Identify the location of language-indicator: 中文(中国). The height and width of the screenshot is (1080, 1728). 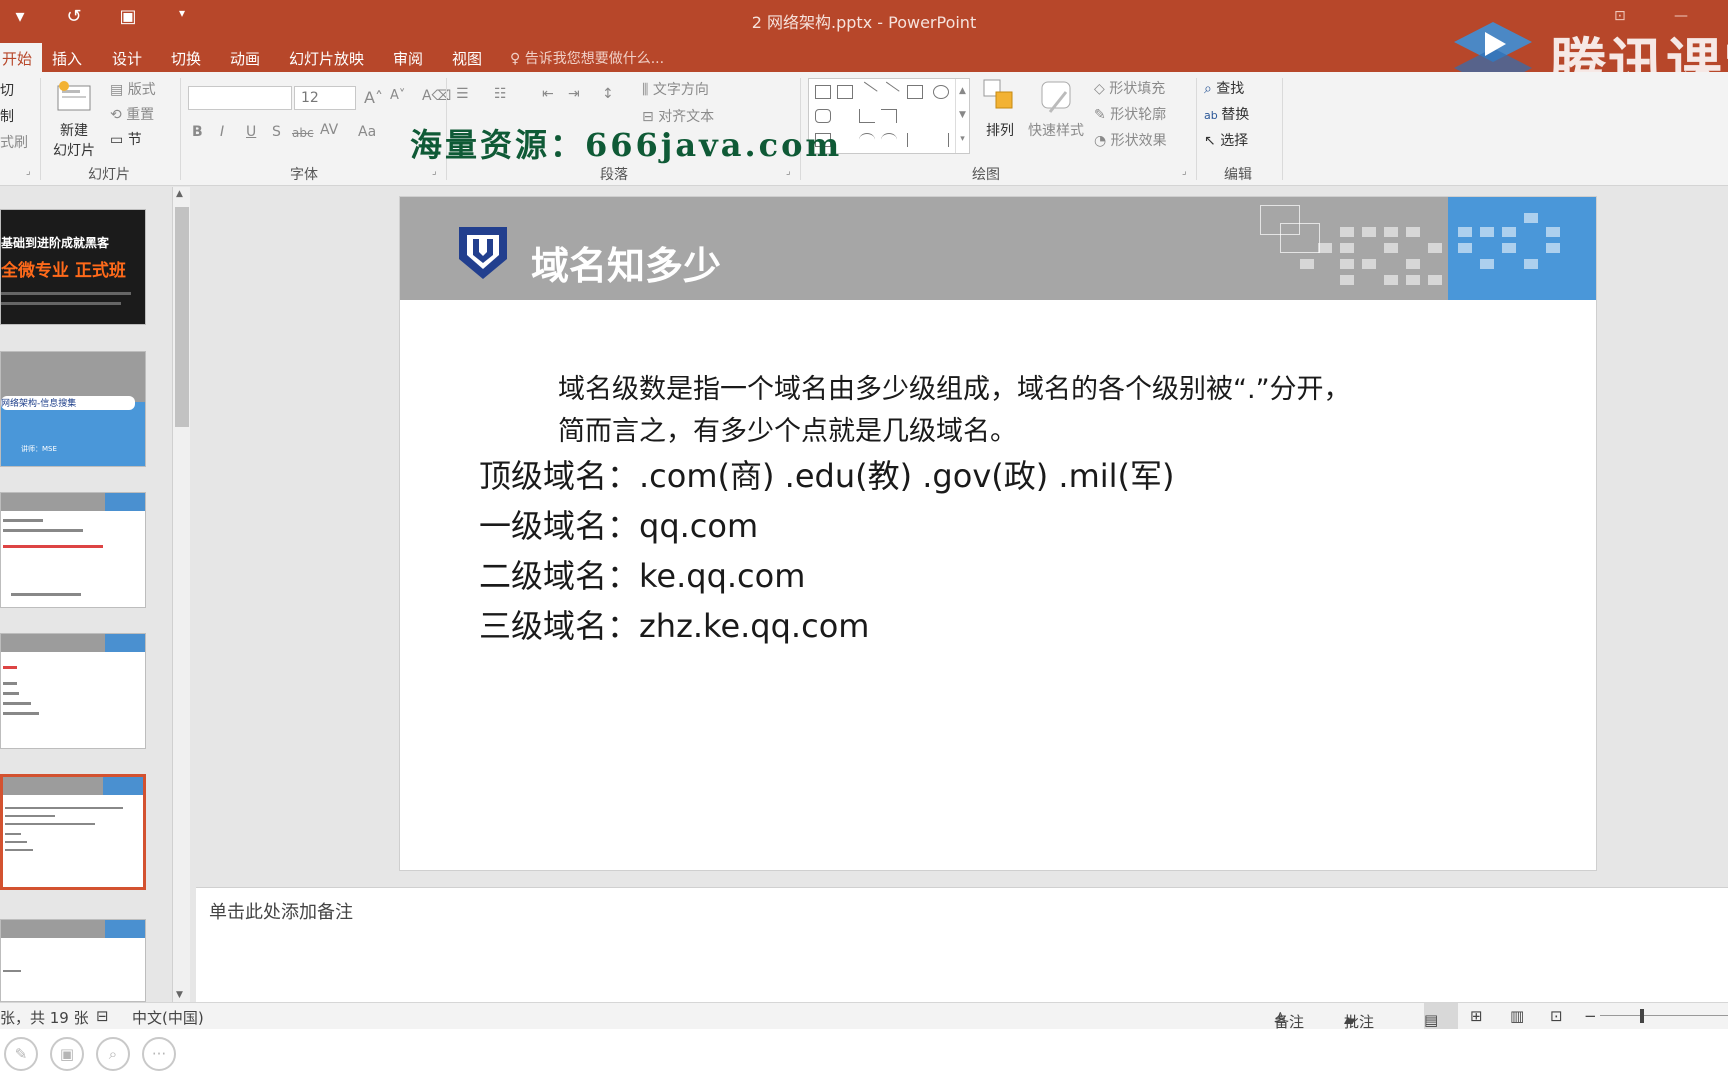
(168, 1017).